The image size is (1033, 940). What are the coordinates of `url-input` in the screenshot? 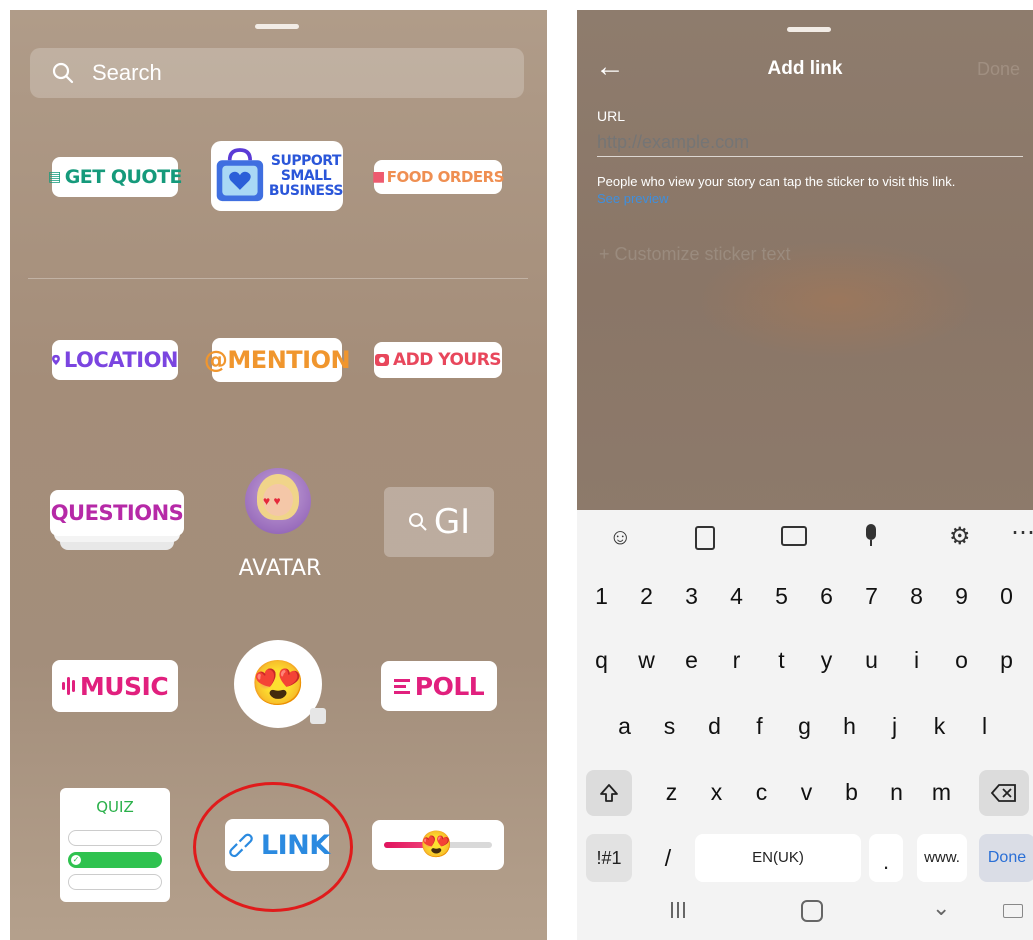 It's located at (810, 142).